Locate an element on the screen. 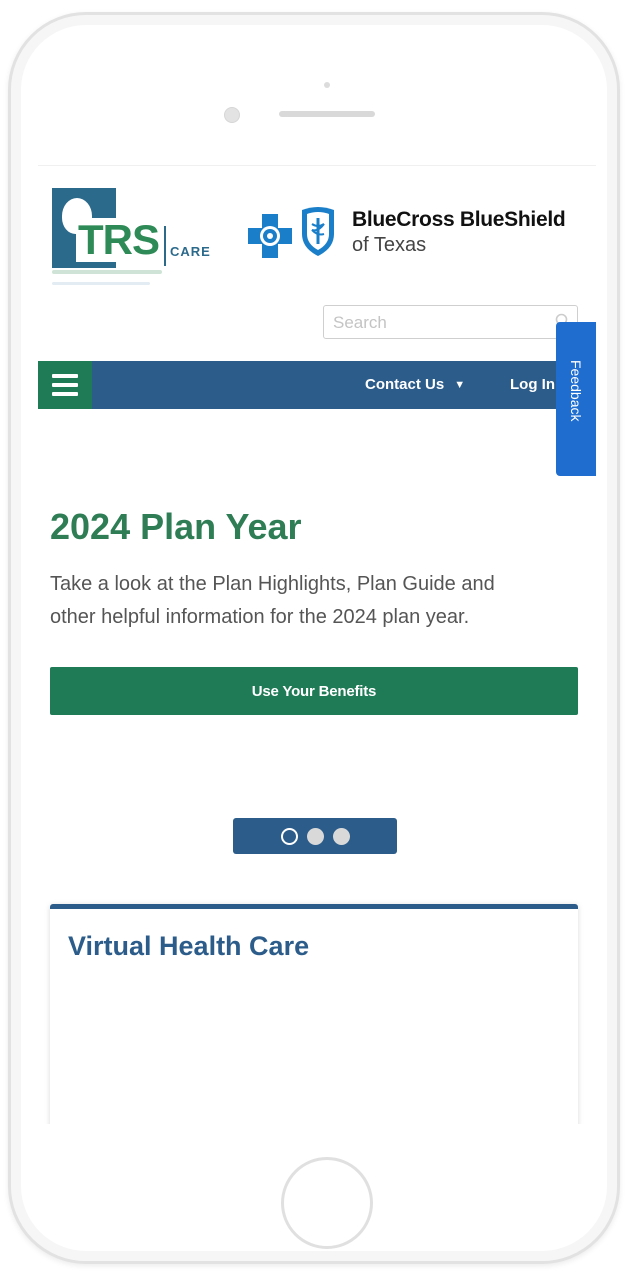  search-input is located at coordinates (439, 323).